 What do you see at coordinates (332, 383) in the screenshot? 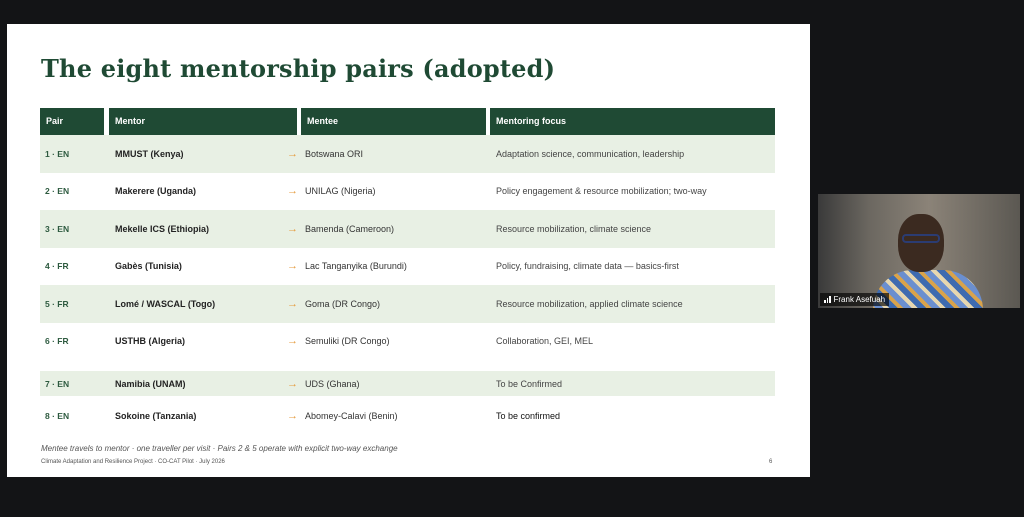
I see `mentee-cell: UDS (Ghana)` at bounding box center [332, 383].